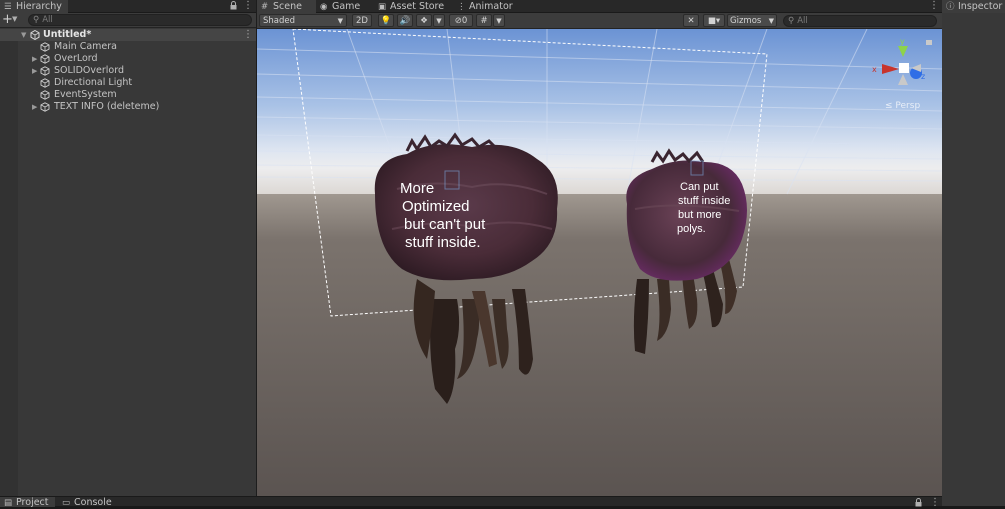 The height and width of the screenshot is (509, 1005). I want to click on console-icon: ▭, so click(66, 503).